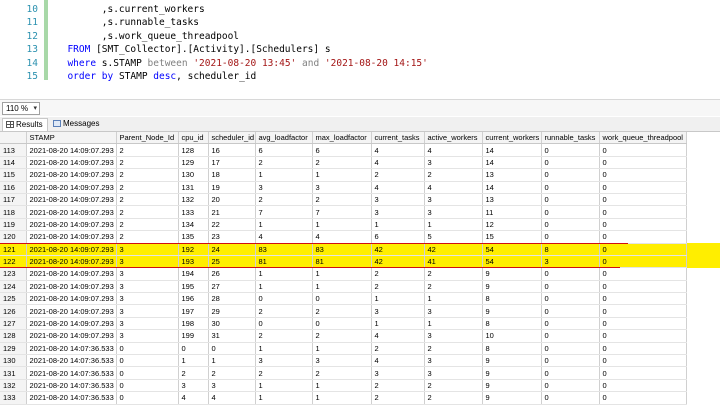 This screenshot has width=720, height=411. What do you see at coordinates (360, 76) in the screenshot?
I see `code-line: 15 order by STAMP desc, scheduler_id` at bounding box center [360, 76].